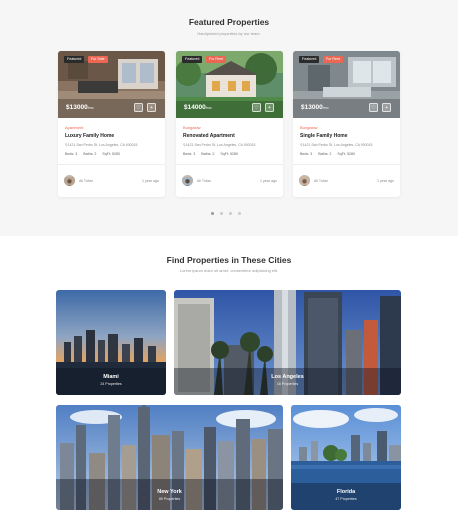  I want to click on carousel-pagination, so click(231, 215).